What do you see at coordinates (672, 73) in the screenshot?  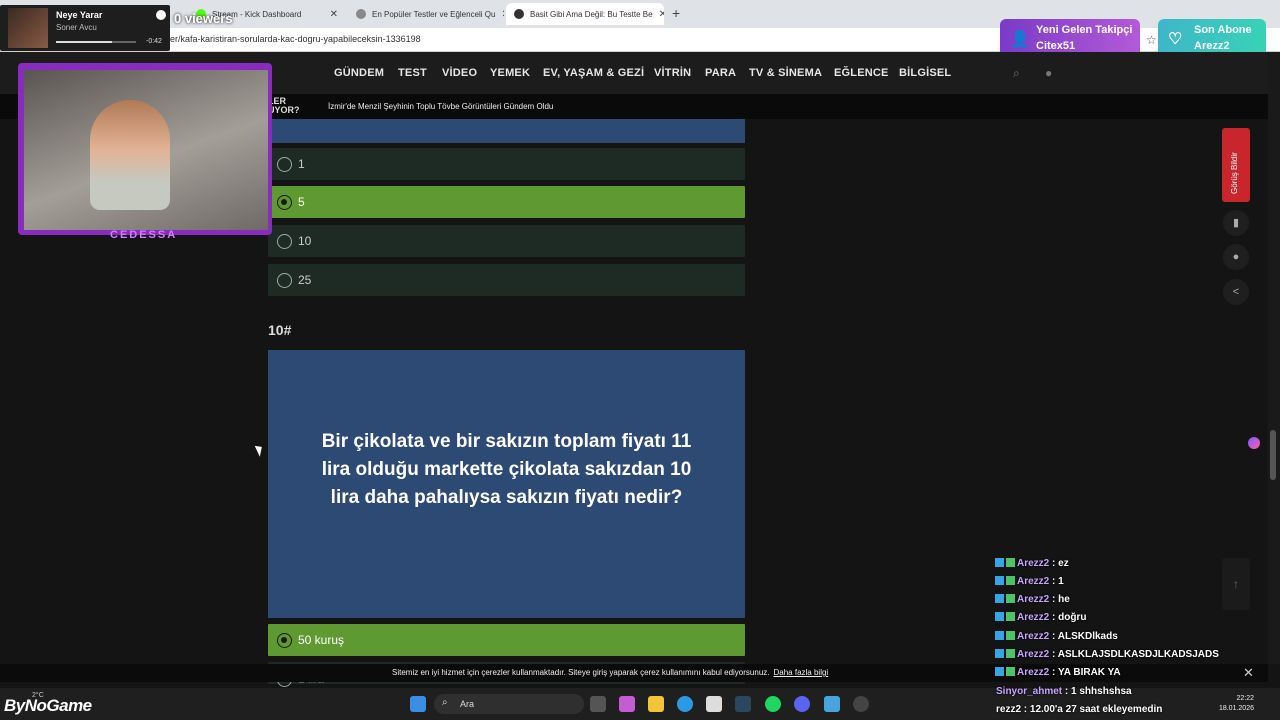 I see `nav-vitrin: VİTRİN` at bounding box center [672, 73].